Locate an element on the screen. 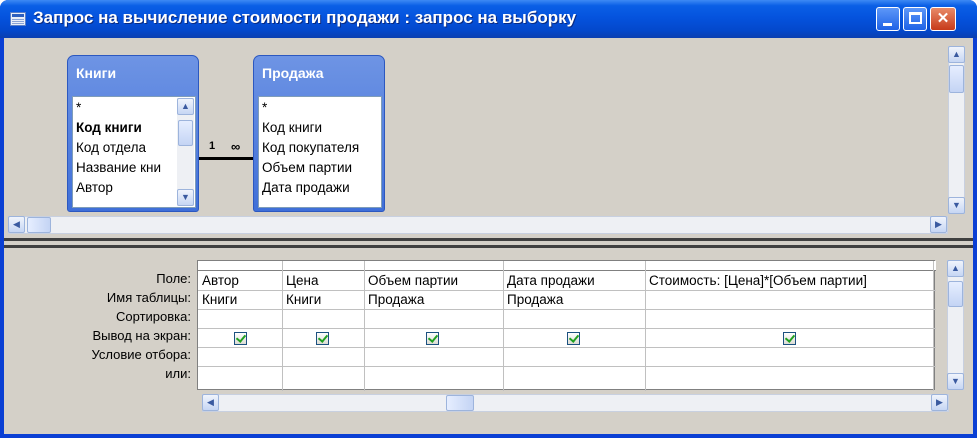  field-cell: Объем партии is located at coordinates (434, 280).